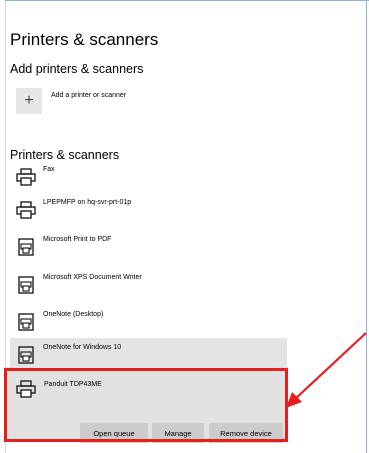 The height and width of the screenshot is (453, 369). What do you see at coordinates (148, 321) in the screenshot?
I see `printer-item-onenote-desktop: OneNote (Desktop)` at bounding box center [148, 321].